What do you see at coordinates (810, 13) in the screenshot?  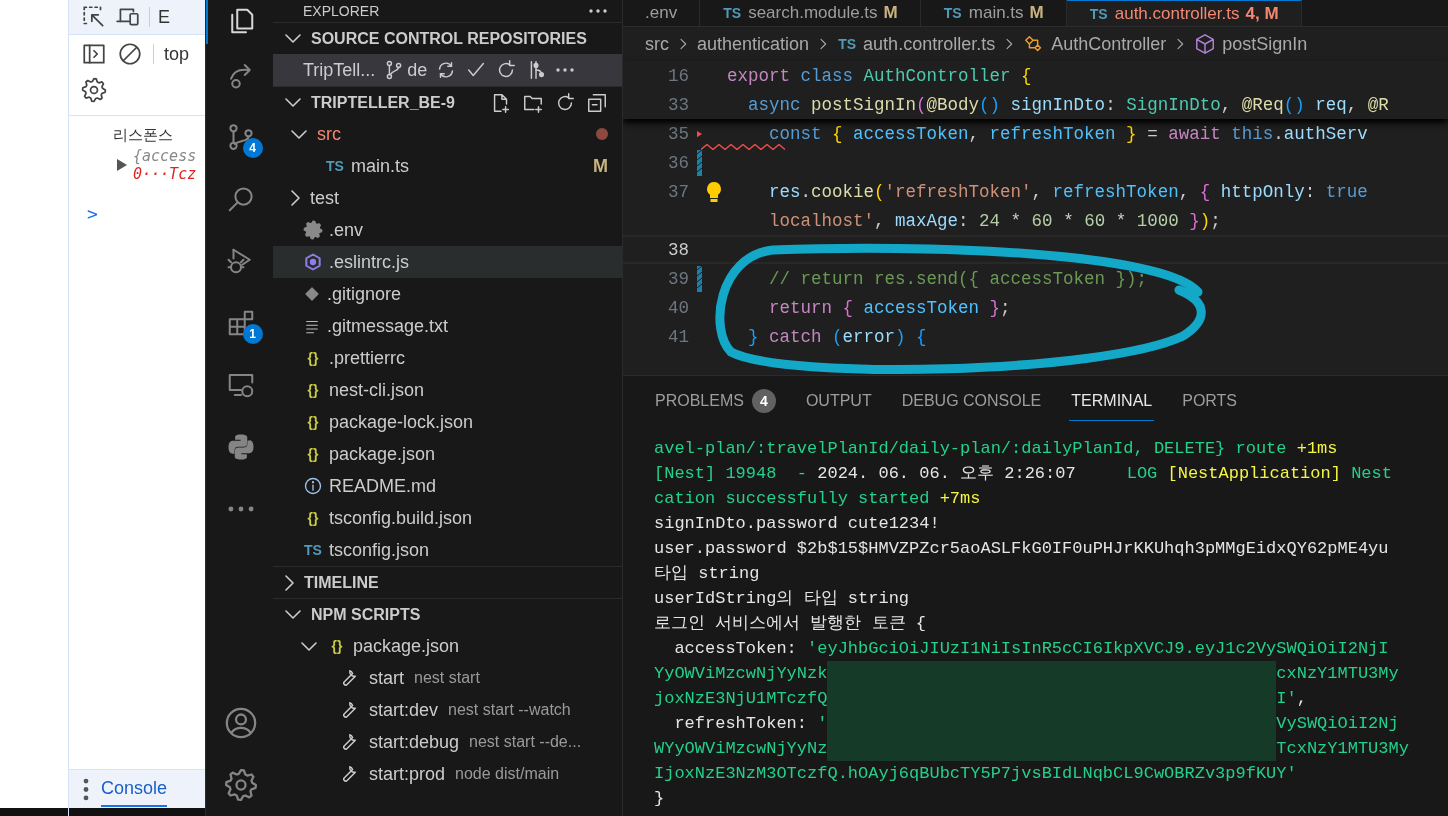 I see `editor-tab: TS search.module.ts M` at bounding box center [810, 13].